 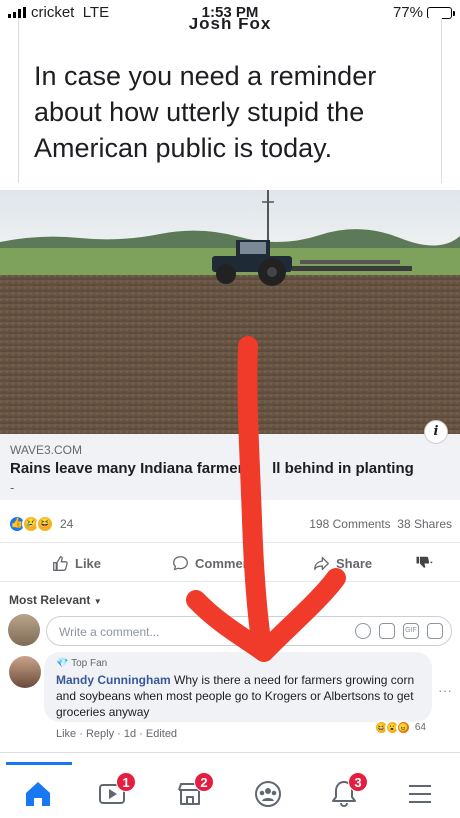 I want to click on comment-reactions: 😆 😮 😠 64, so click(x=399, y=727).